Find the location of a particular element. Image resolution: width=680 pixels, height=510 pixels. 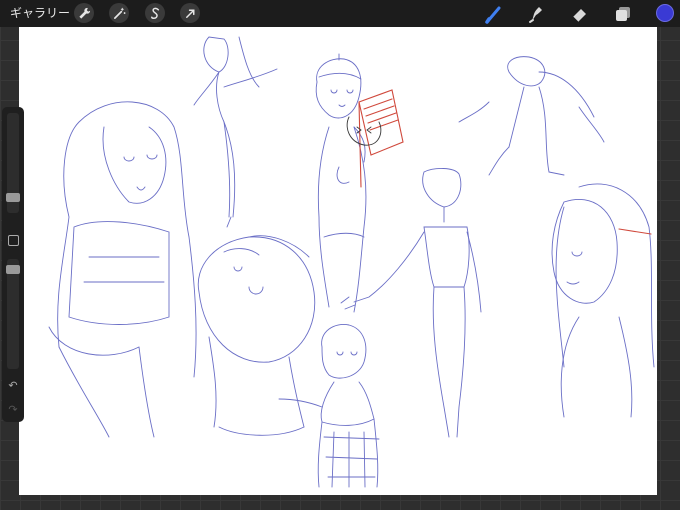

undo-icon: ↶ is located at coordinates (13, 385).